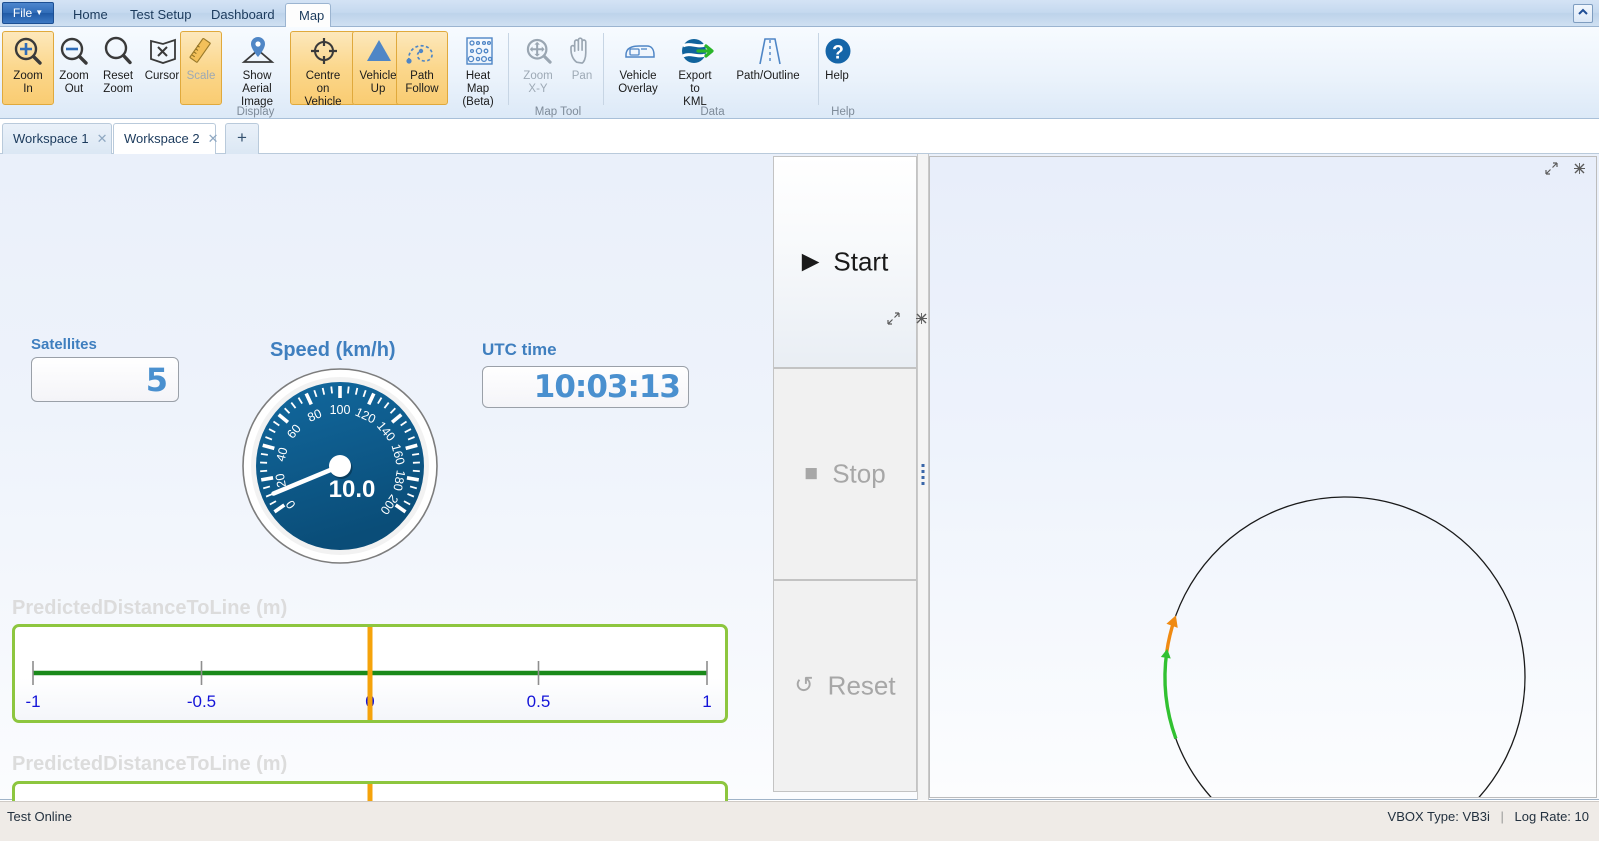 This screenshot has height=841, width=1599. I want to click on ribbon-button-pan: Pan, so click(582, 68).